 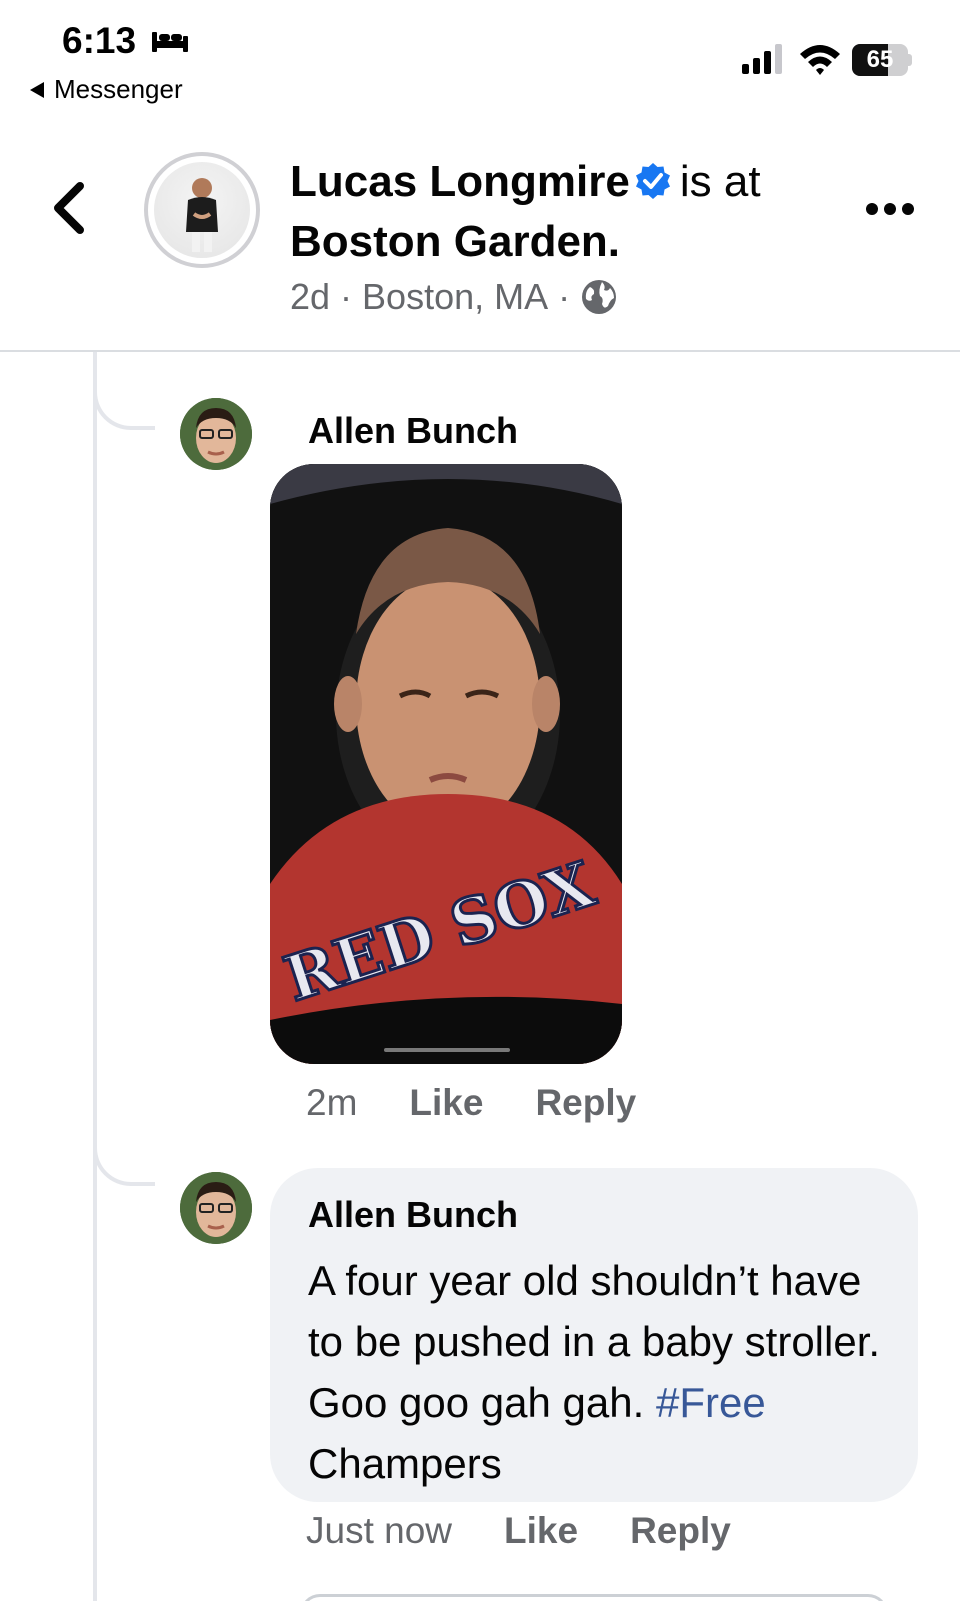 I want to click on post-meta: 2d · Boston, MA ·, so click(x=454, y=297).